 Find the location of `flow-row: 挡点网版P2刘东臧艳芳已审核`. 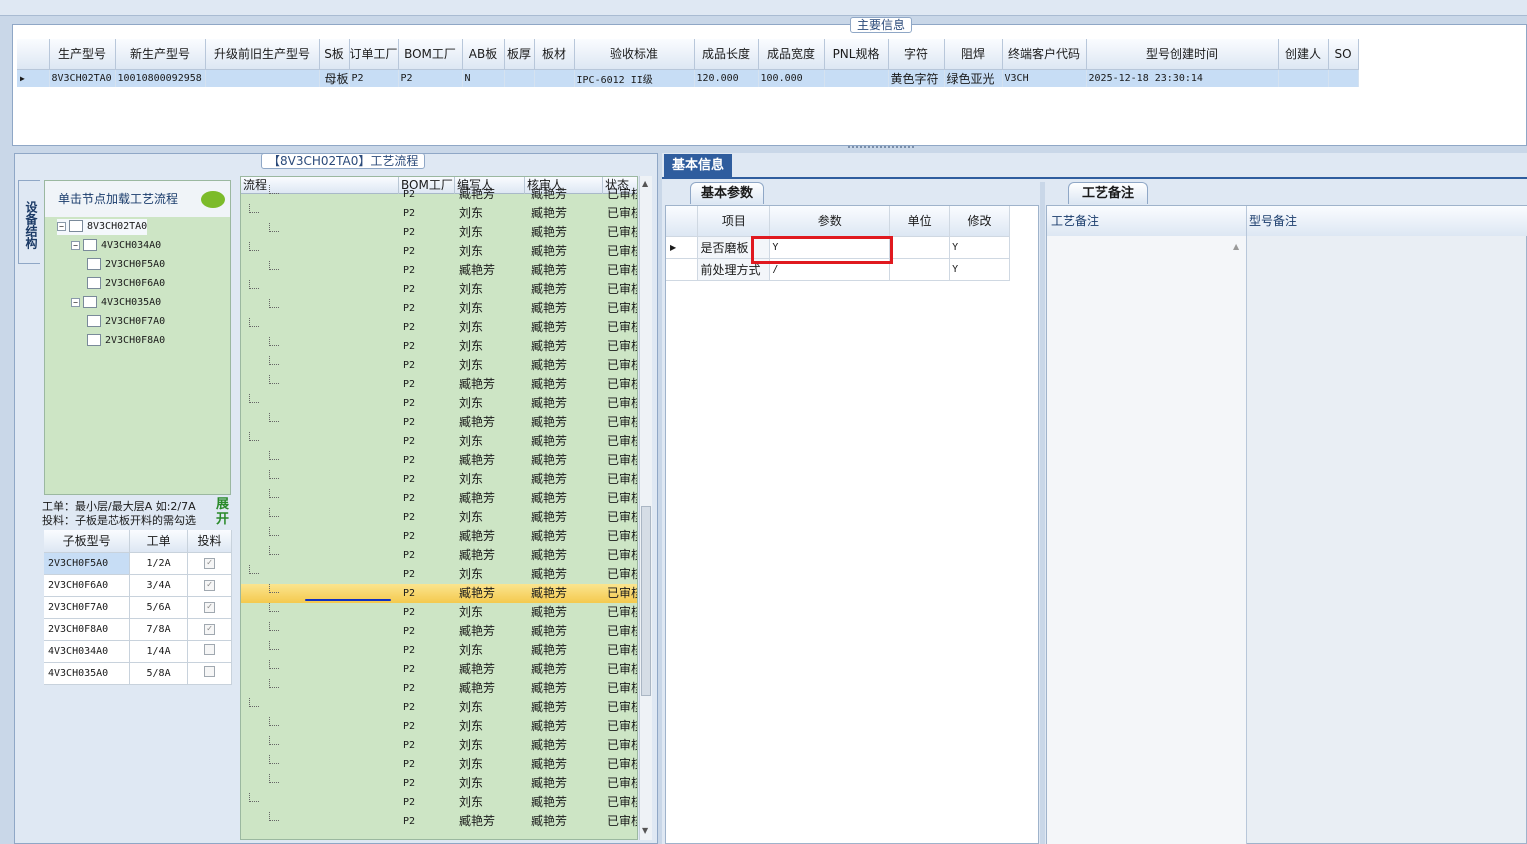

flow-row: 挡点网版P2刘东臧艳芳已审核 is located at coordinates (439, 232).